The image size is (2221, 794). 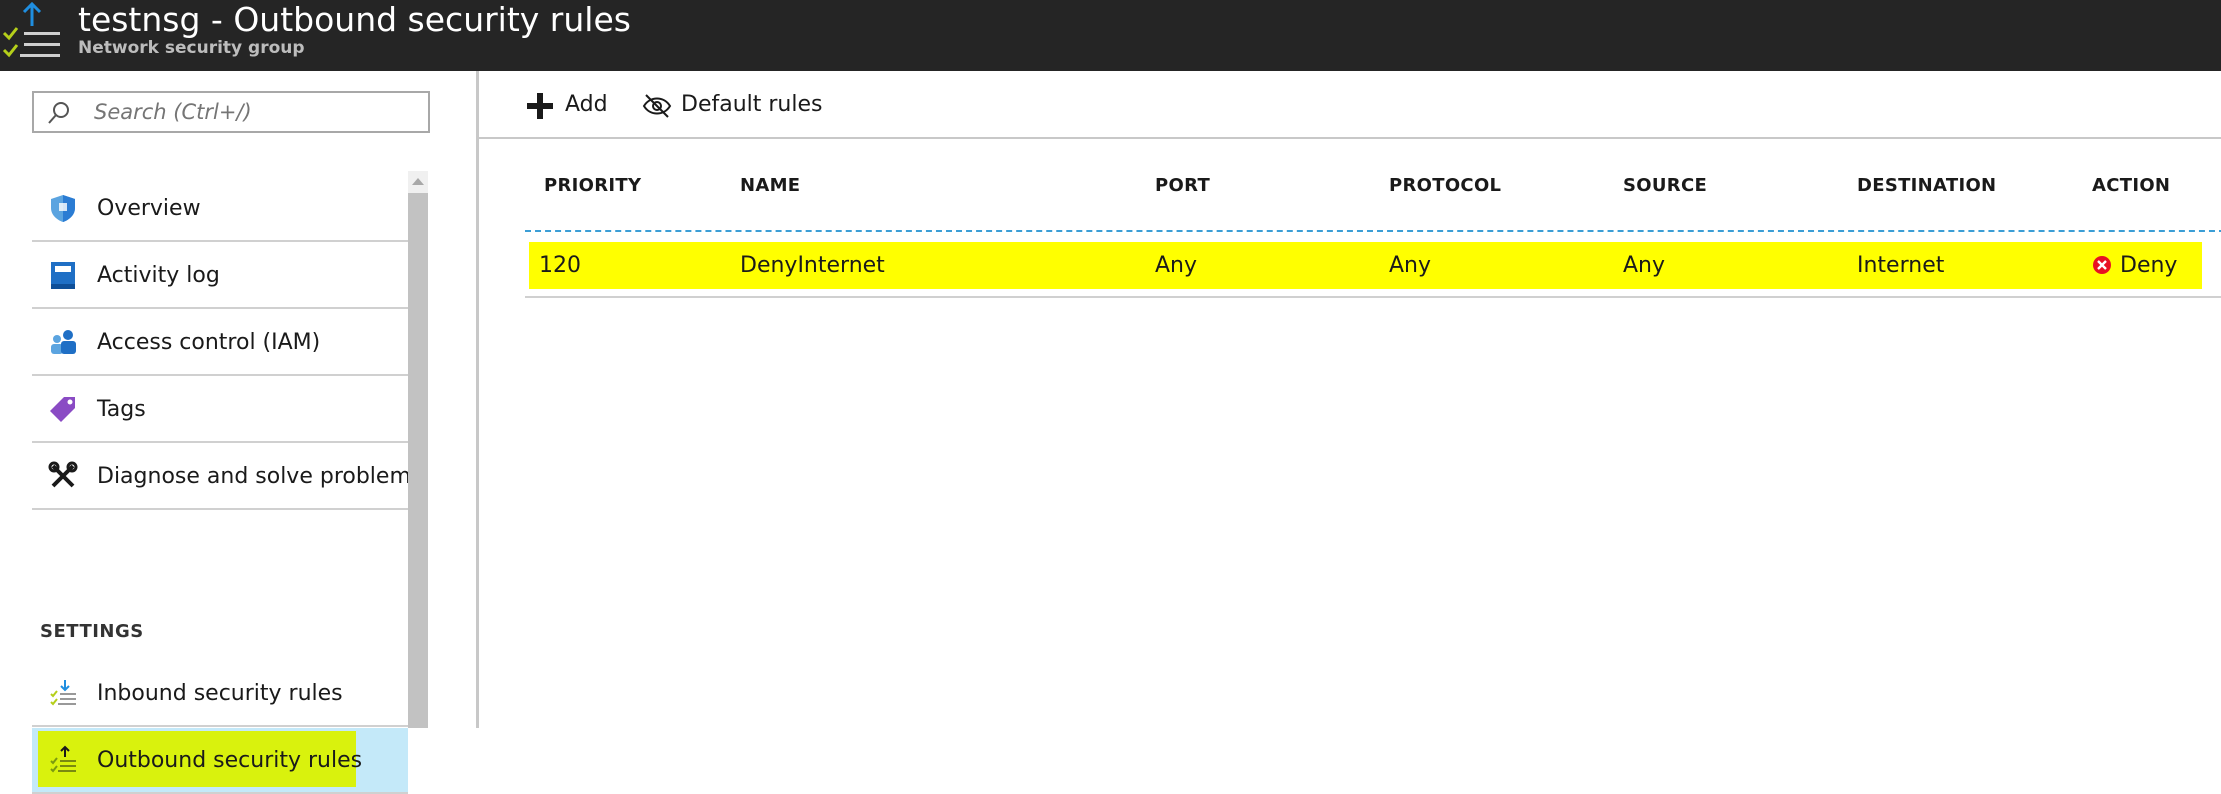 I want to click on header-divider, so click(x=1373, y=231).